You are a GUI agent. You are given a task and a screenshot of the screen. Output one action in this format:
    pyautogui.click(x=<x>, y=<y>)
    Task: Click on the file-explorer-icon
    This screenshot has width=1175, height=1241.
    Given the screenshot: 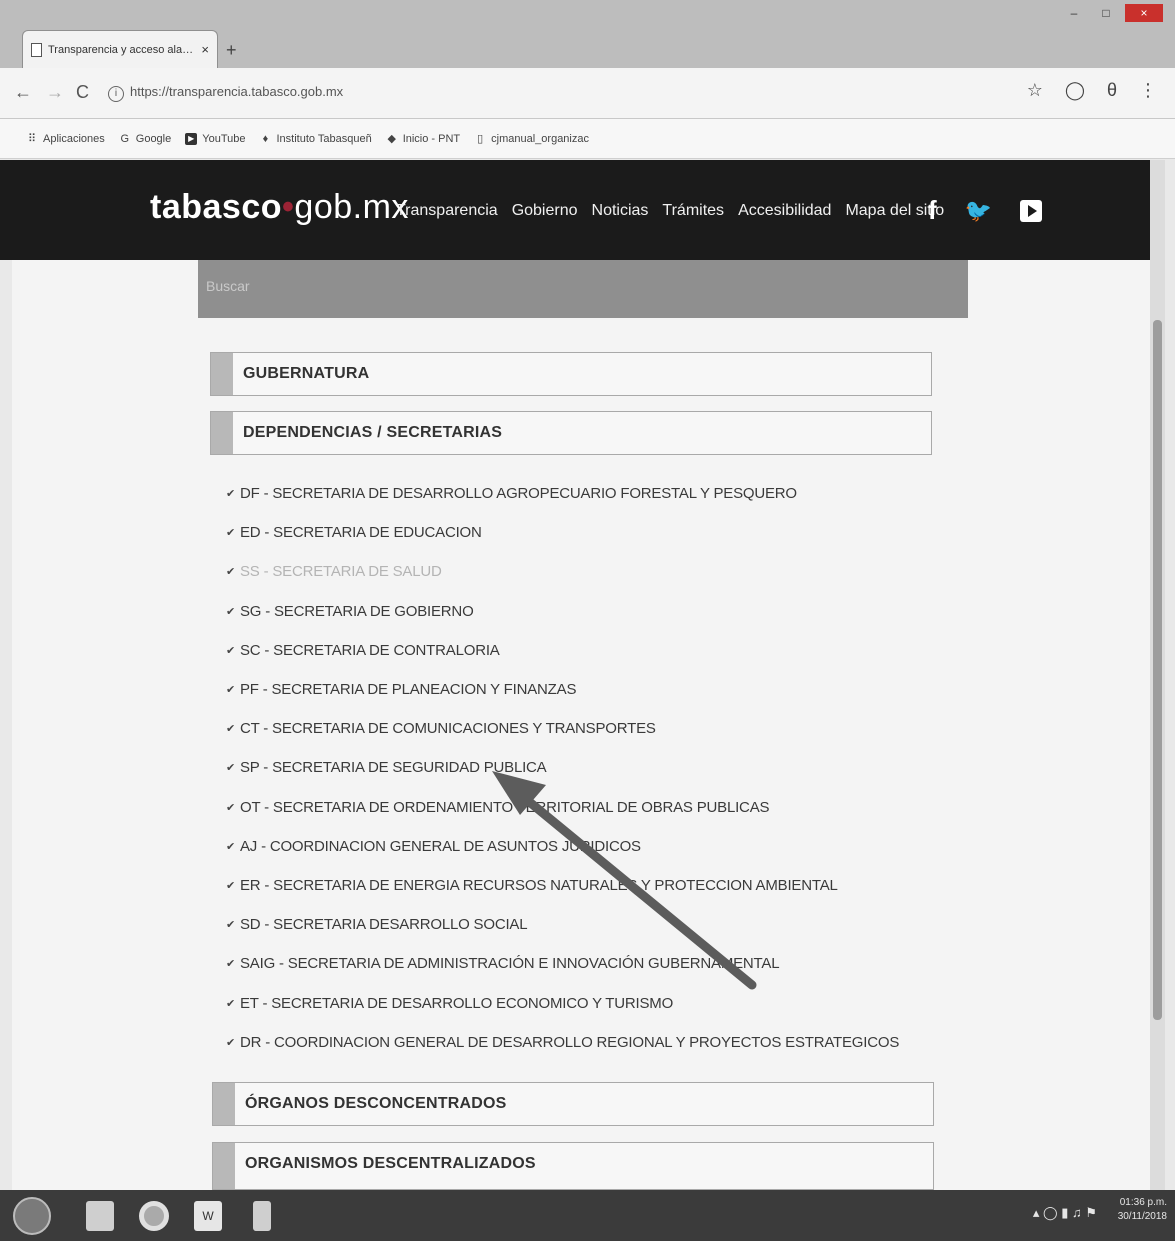 What is the action you would take?
    pyautogui.click(x=100, y=1215)
    